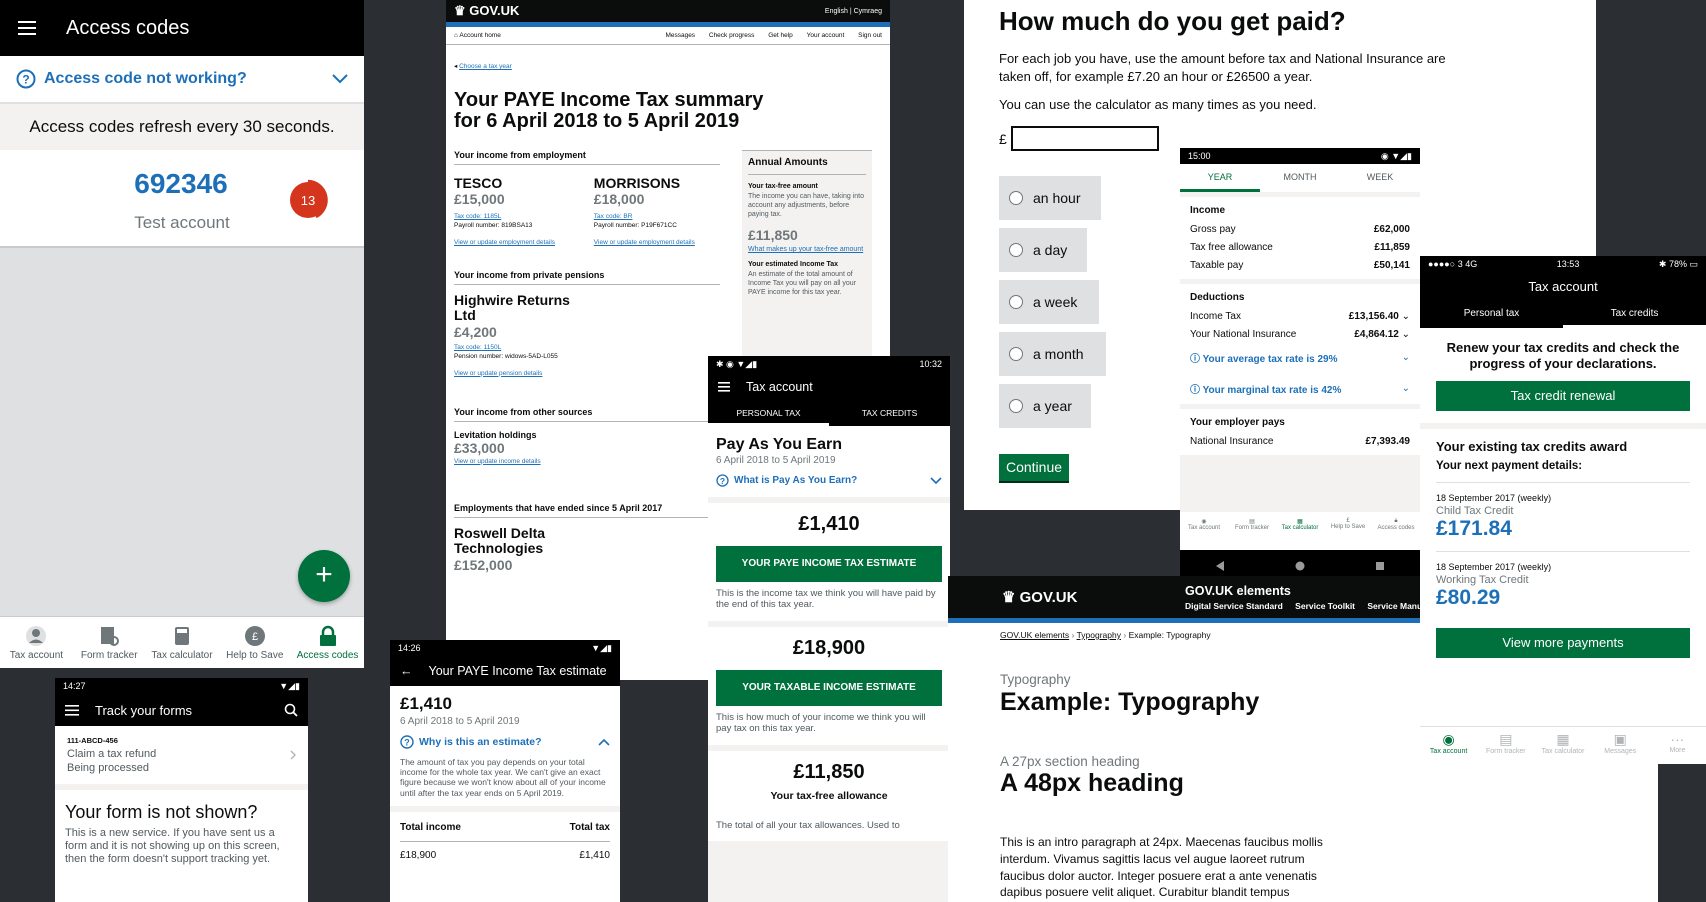 The image size is (1706, 902). Describe the element at coordinates (1563, 643) in the screenshot. I see `view-more-payments-button: View more payments` at that location.